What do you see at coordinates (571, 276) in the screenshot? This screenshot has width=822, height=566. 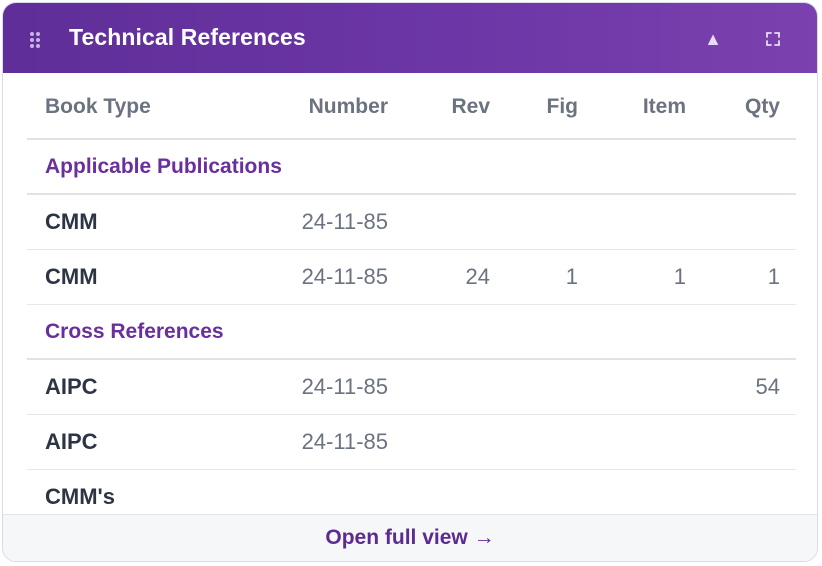 I see `cell-fig: 1` at bounding box center [571, 276].